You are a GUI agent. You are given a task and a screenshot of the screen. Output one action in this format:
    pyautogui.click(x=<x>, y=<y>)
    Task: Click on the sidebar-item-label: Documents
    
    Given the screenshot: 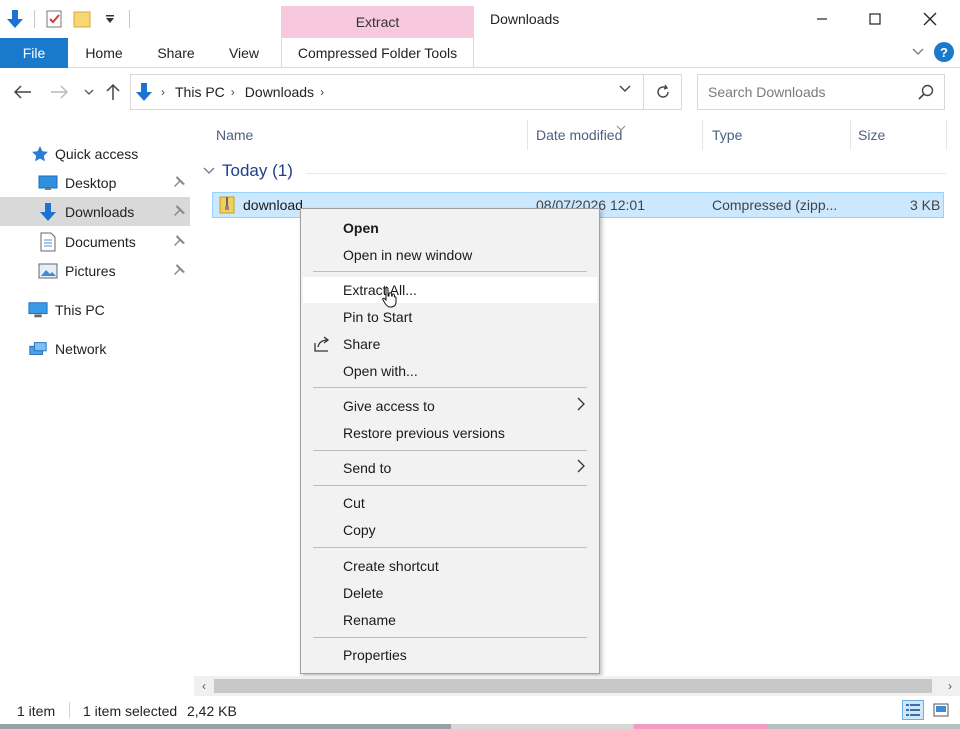 What is the action you would take?
    pyautogui.click(x=100, y=241)
    